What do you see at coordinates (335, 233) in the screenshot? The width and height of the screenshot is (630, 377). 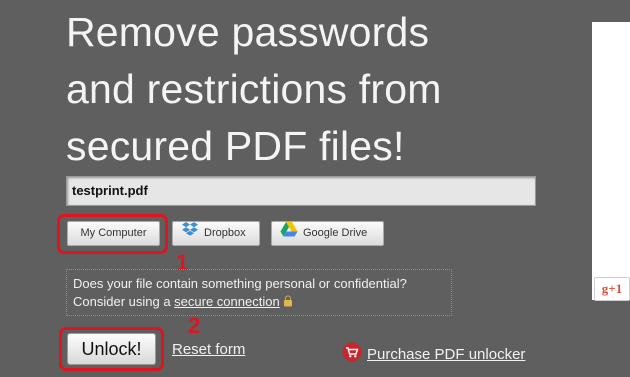 I see `google-drive-label: Google Drive` at bounding box center [335, 233].